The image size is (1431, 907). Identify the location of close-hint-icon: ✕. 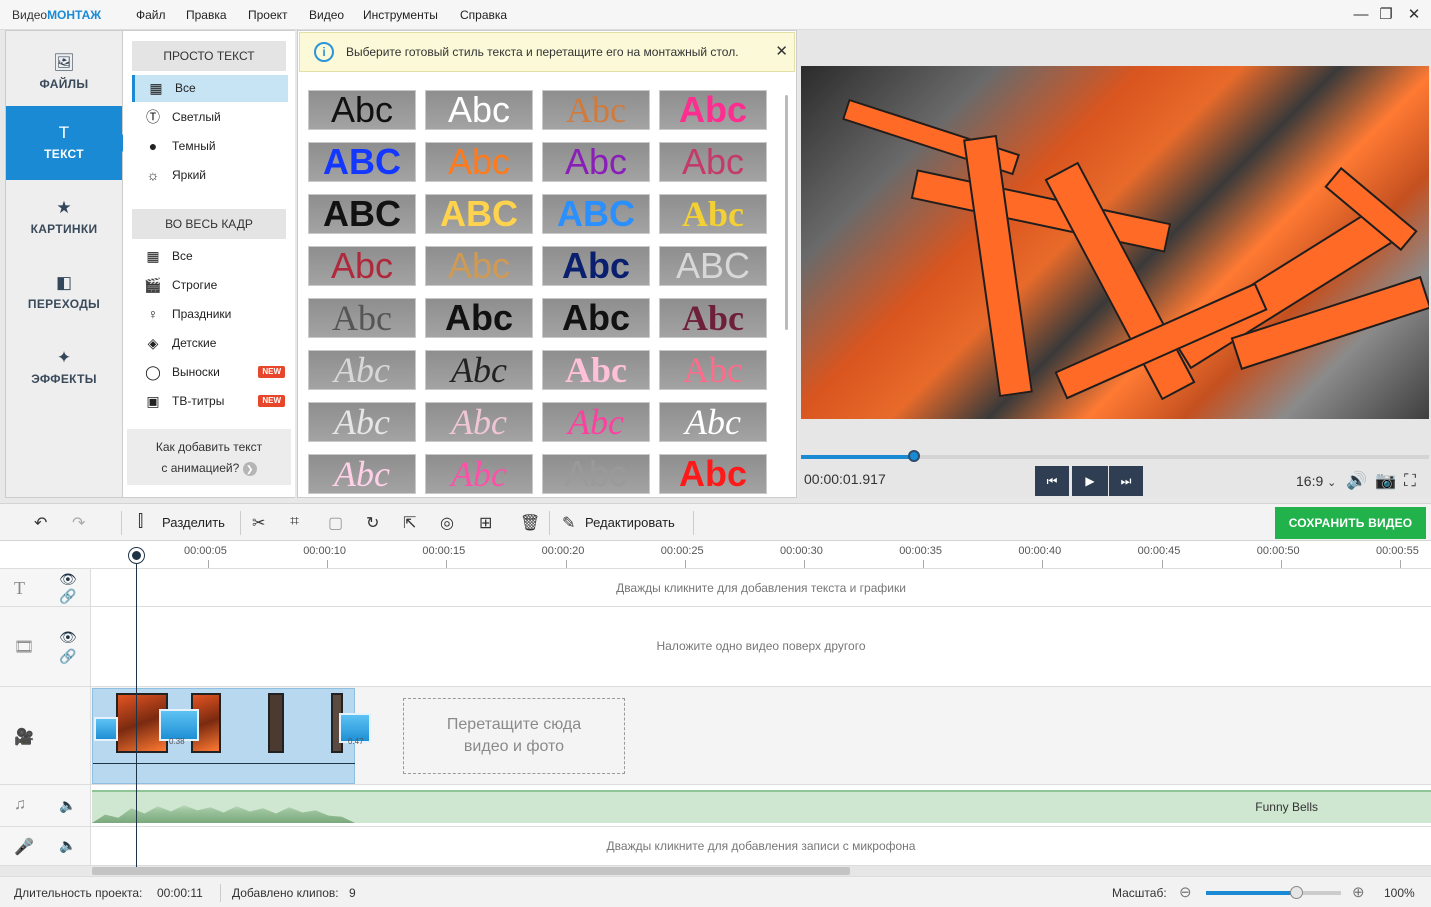
(781, 52).